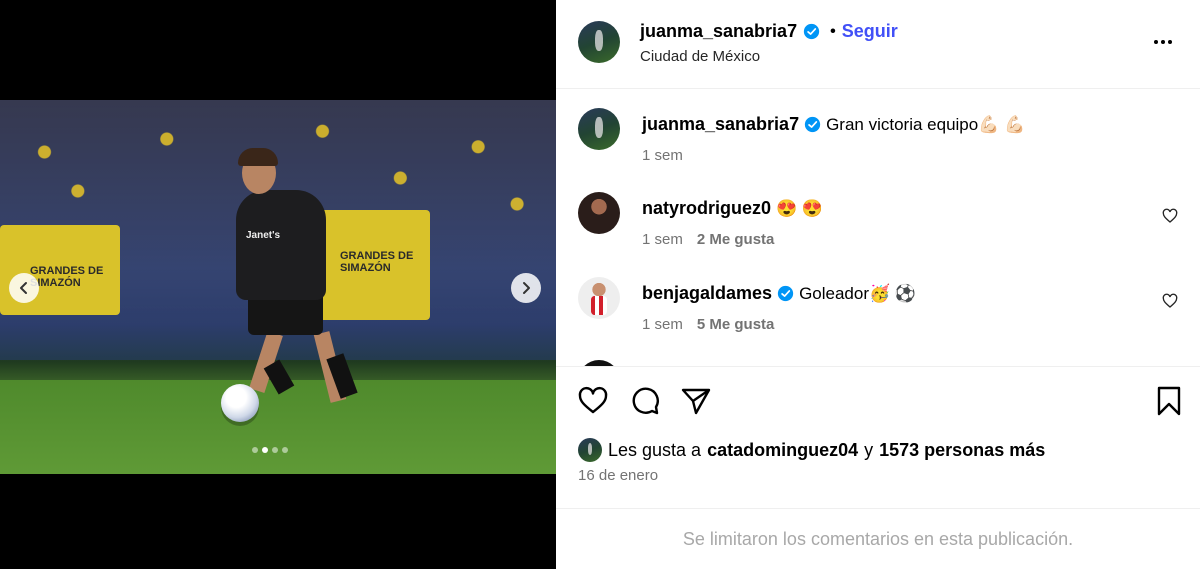  Describe the element at coordinates (265, 450) in the screenshot. I see `carousel-dot-active` at that location.